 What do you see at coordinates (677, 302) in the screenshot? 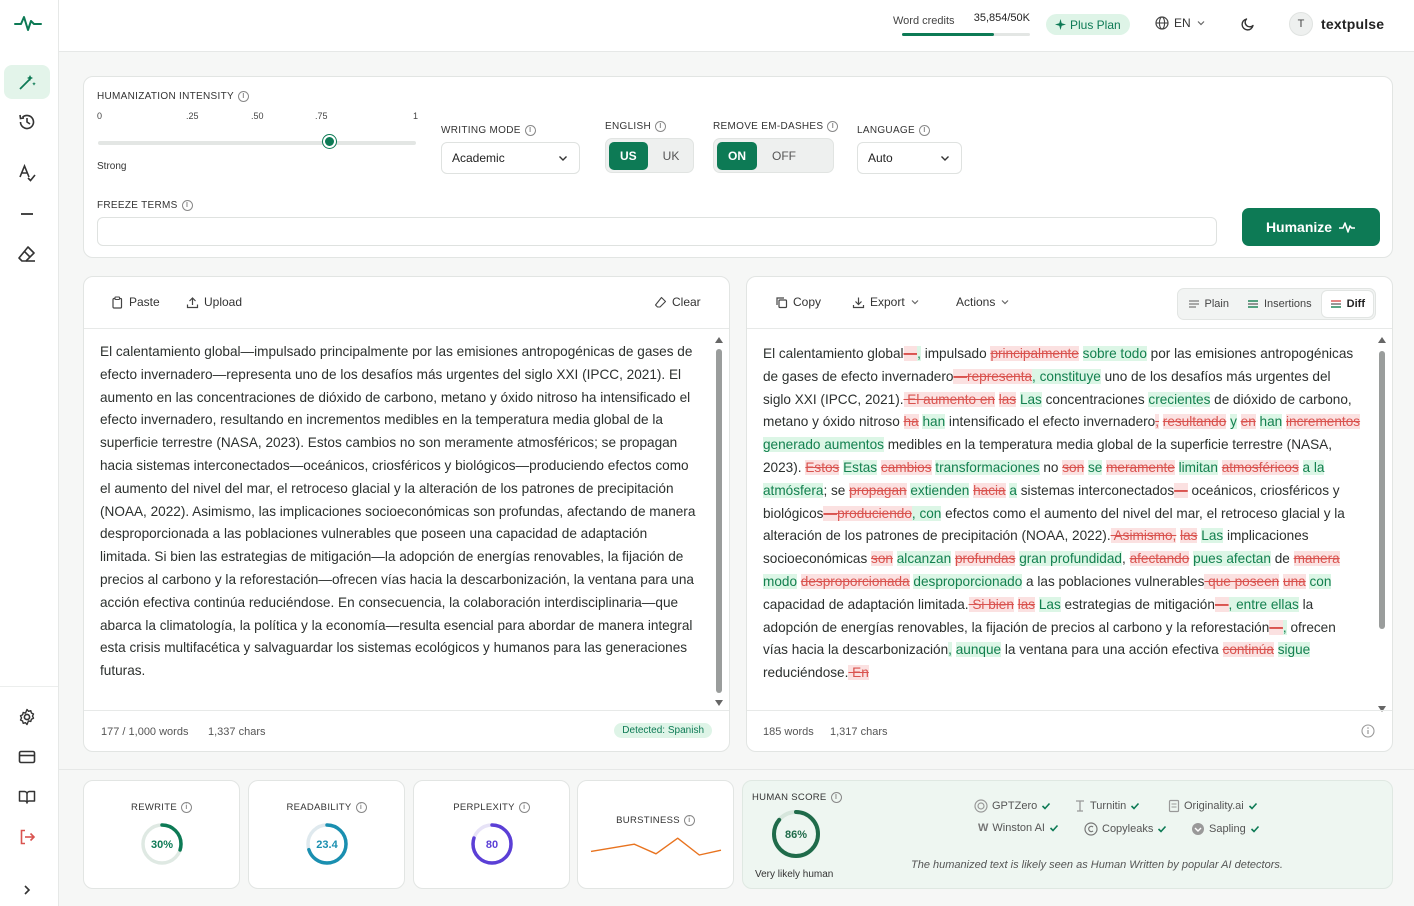
I see `clear-button: Clear` at bounding box center [677, 302].